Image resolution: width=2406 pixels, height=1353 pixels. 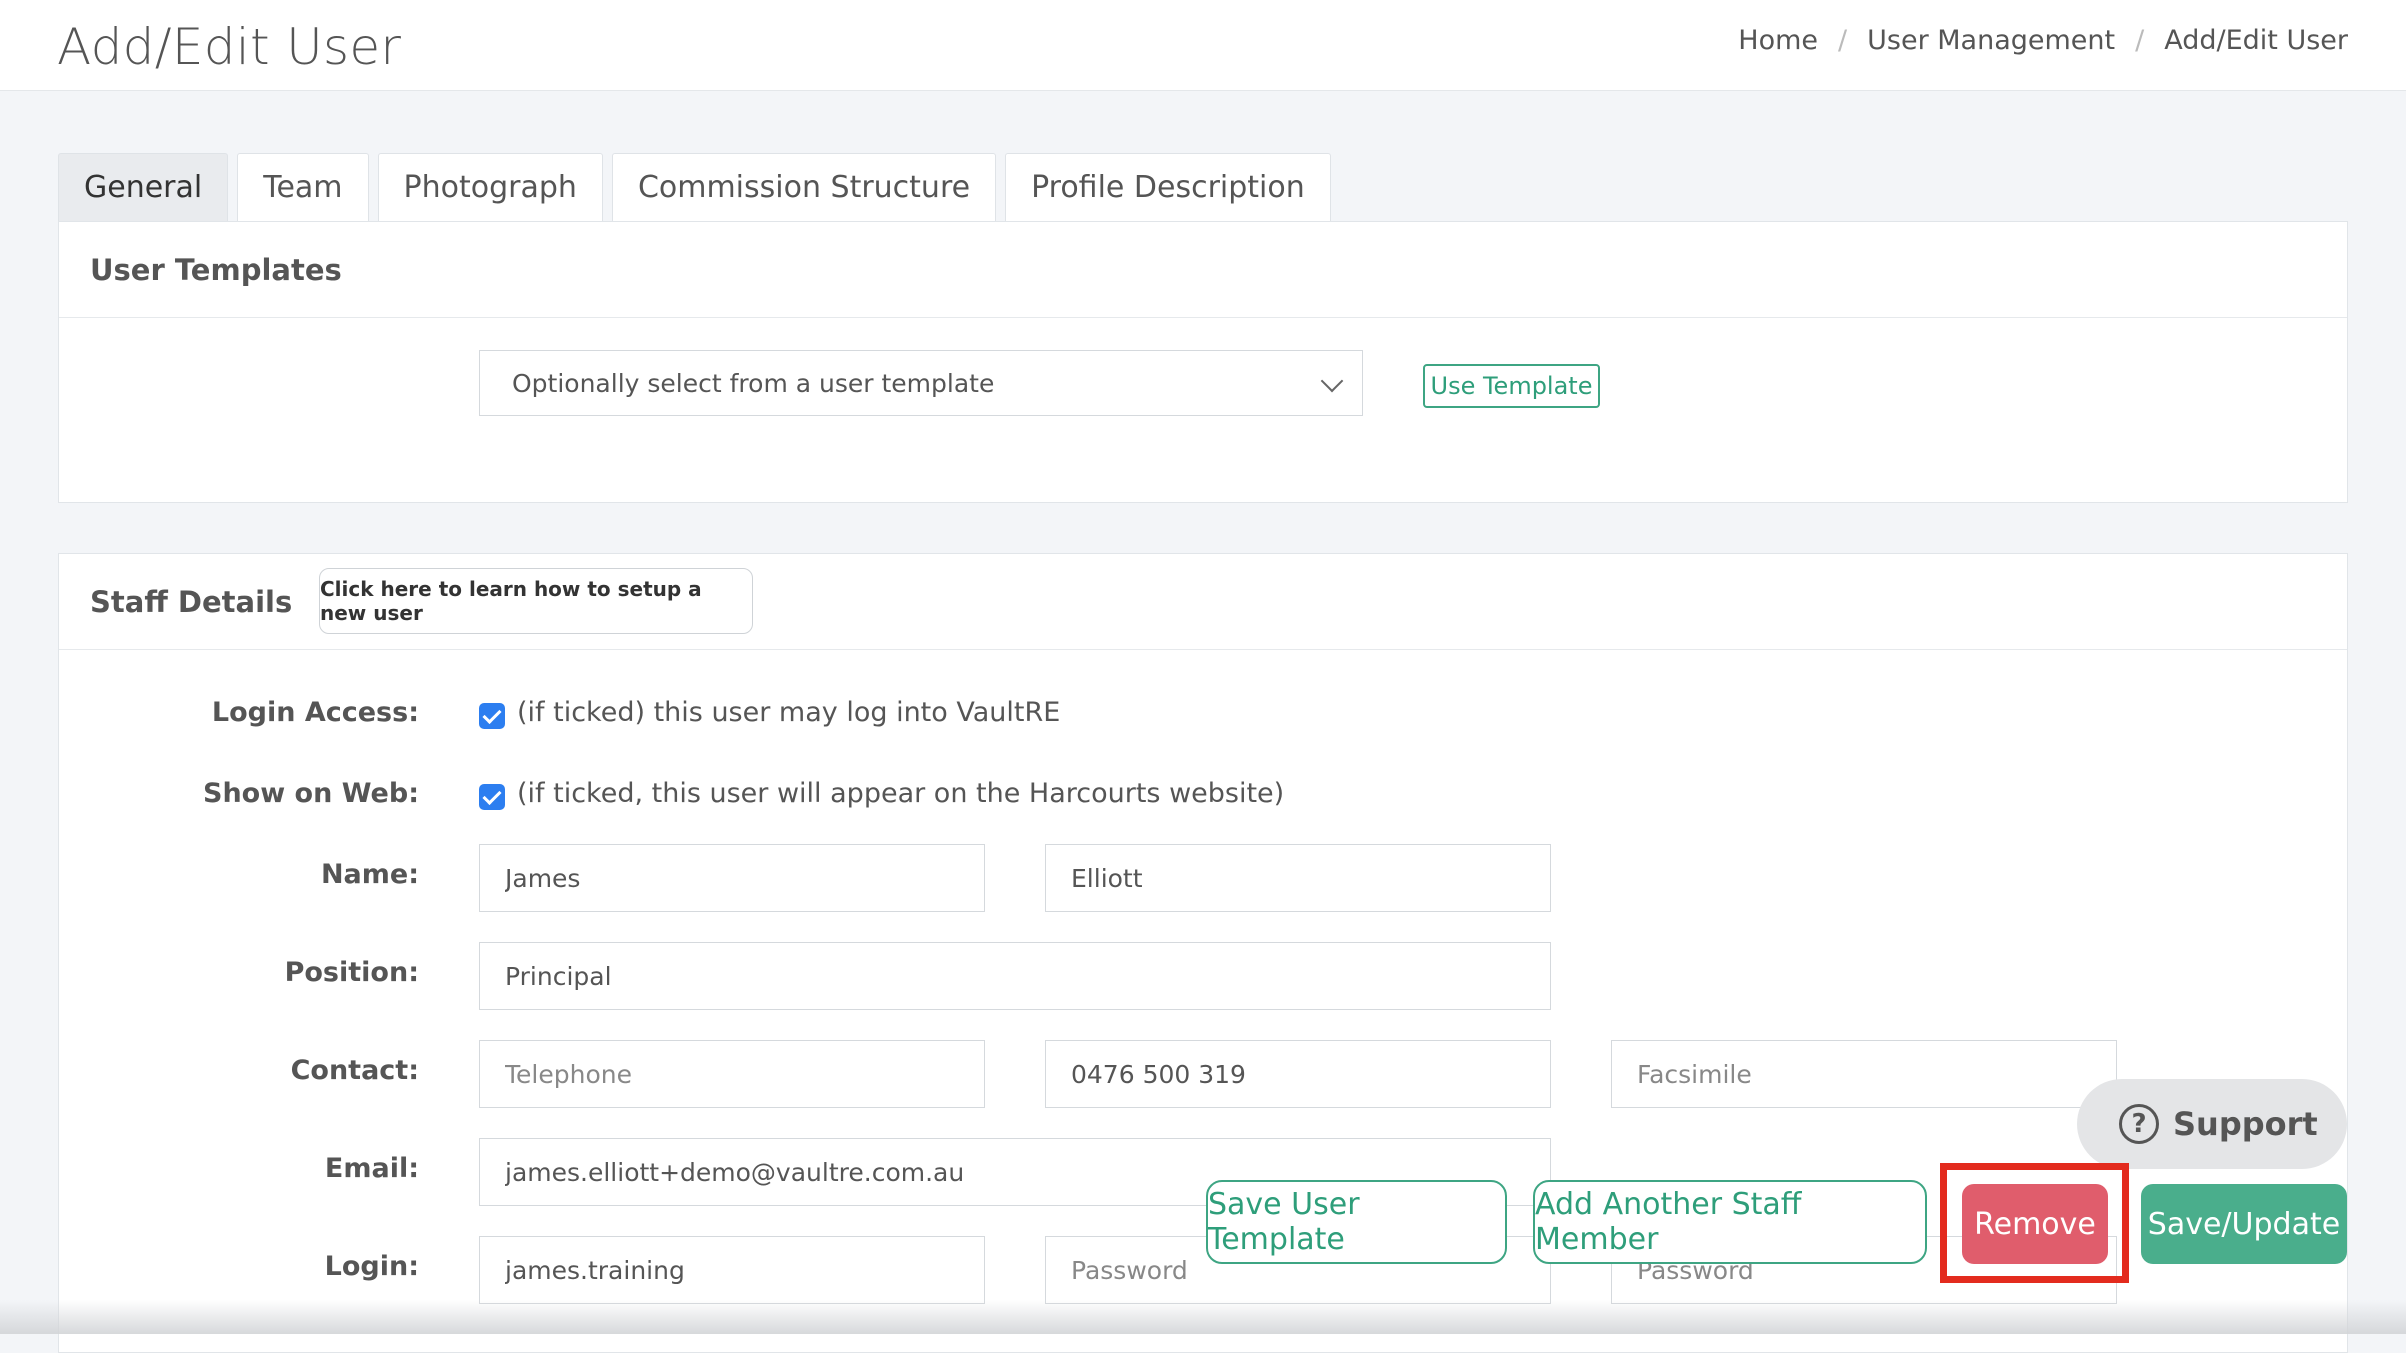 What do you see at coordinates (371, 1266) in the screenshot?
I see `login-label: Login:` at bounding box center [371, 1266].